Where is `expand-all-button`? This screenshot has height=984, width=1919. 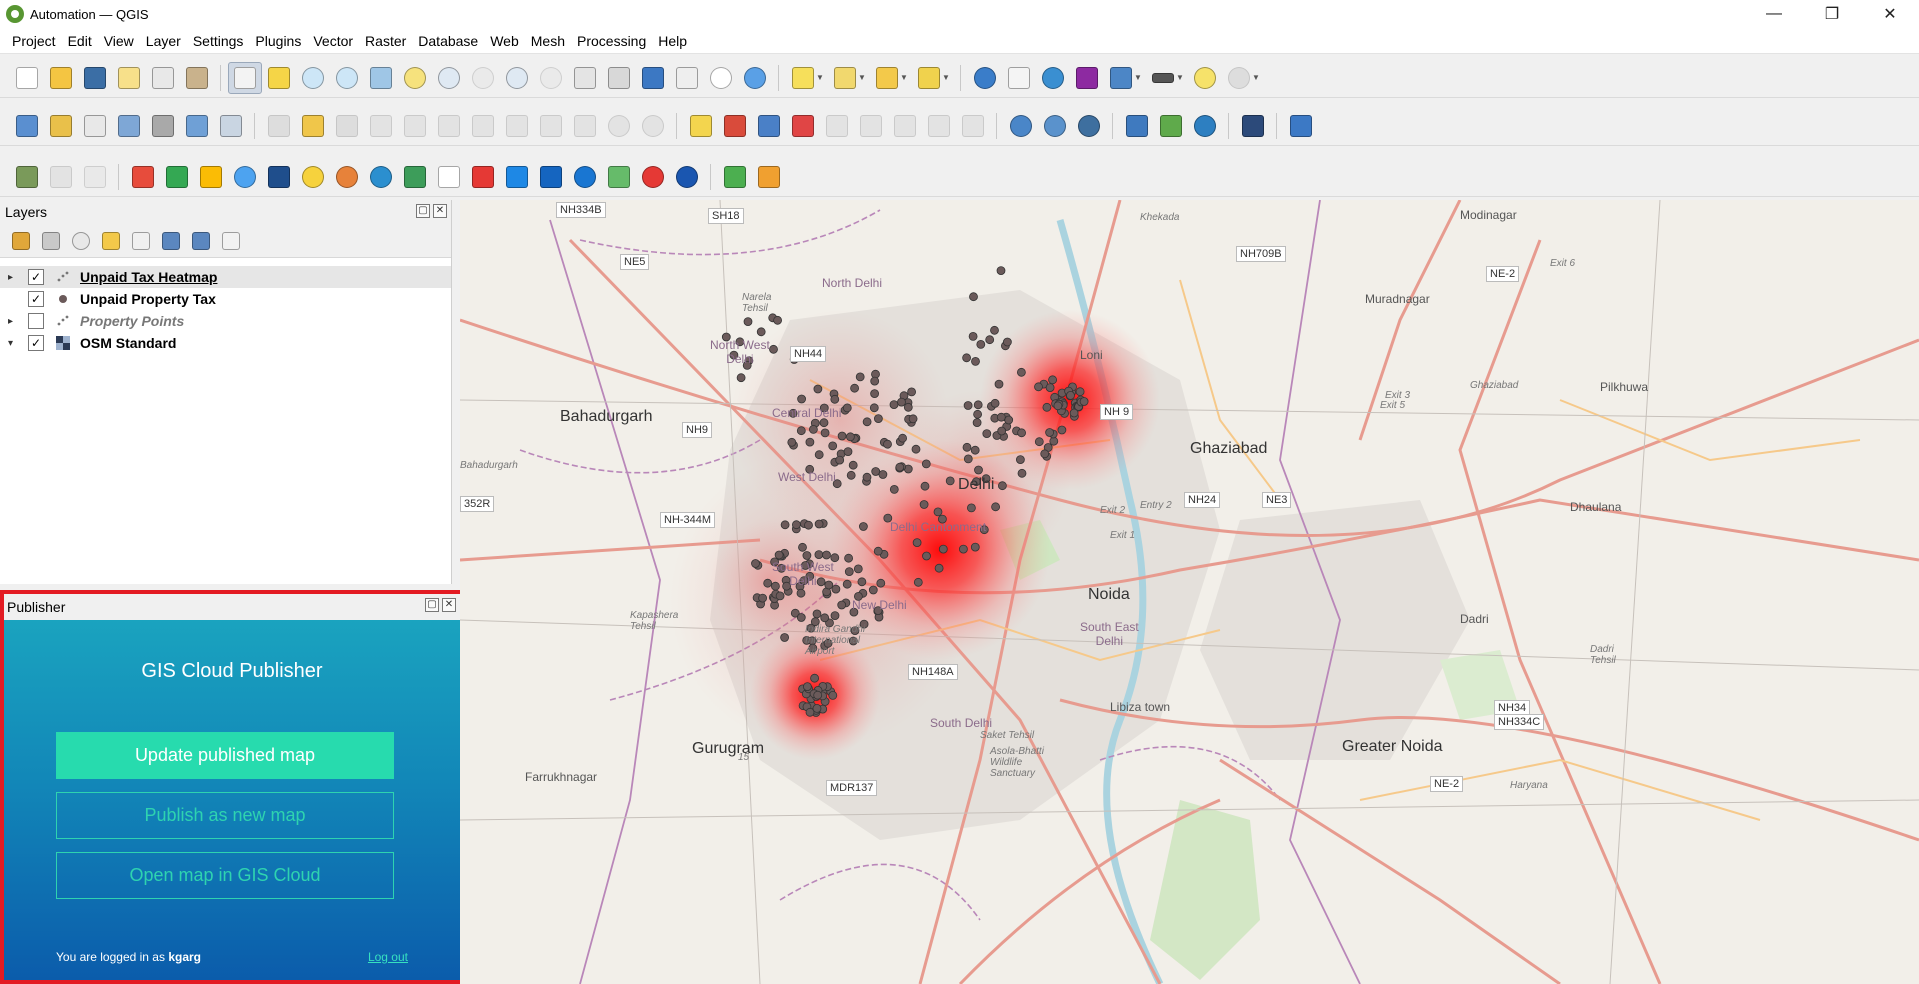
expand-all-button is located at coordinates (171, 241).